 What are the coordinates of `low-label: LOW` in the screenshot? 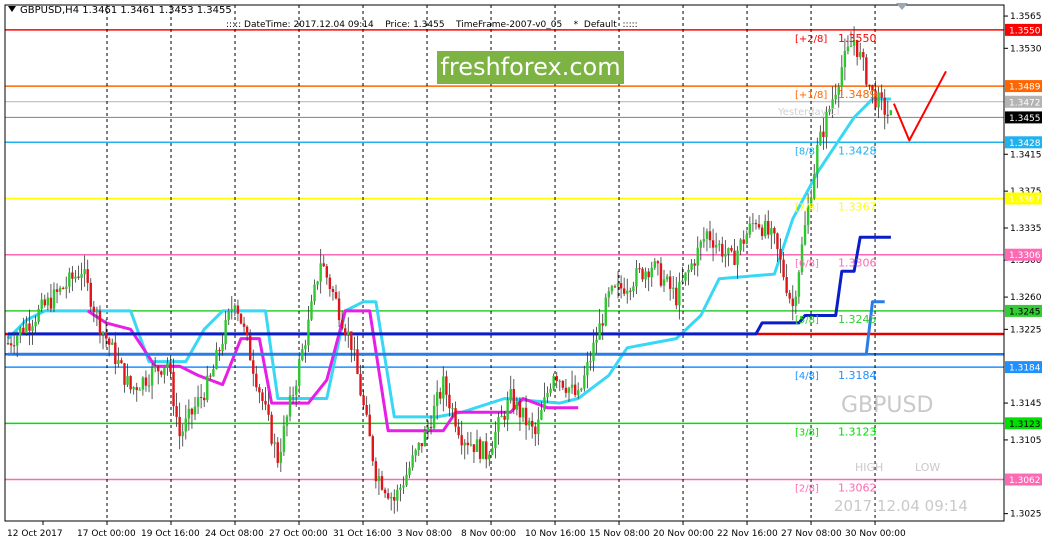 It's located at (928, 467).